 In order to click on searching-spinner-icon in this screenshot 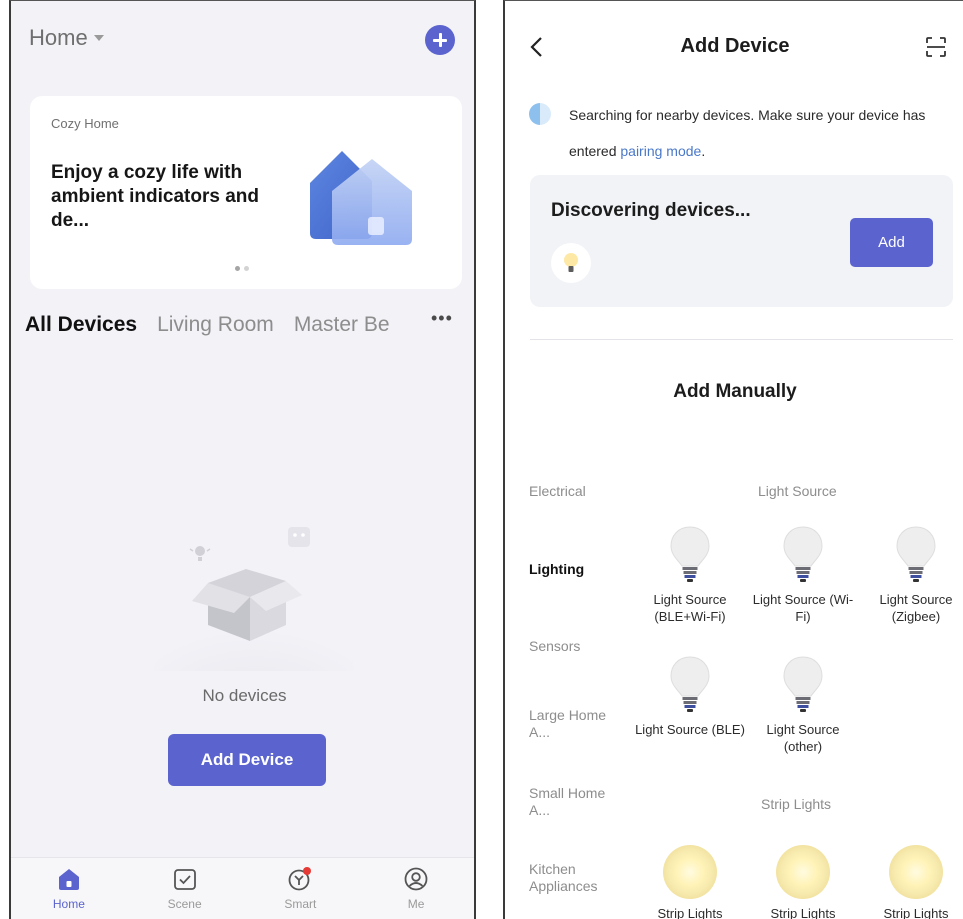, I will do `click(540, 114)`.